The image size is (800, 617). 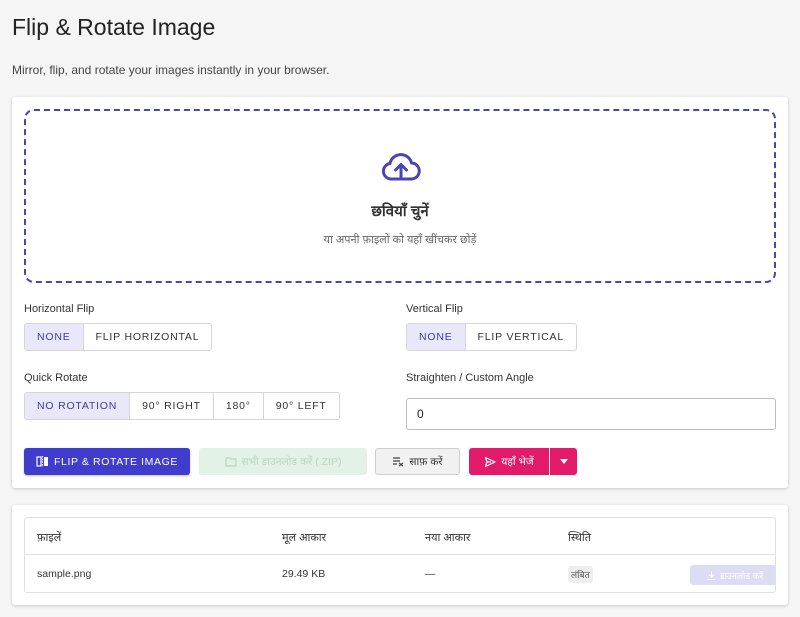 What do you see at coordinates (78, 406) in the screenshot?
I see `rotate-none: NO ROTATION` at bounding box center [78, 406].